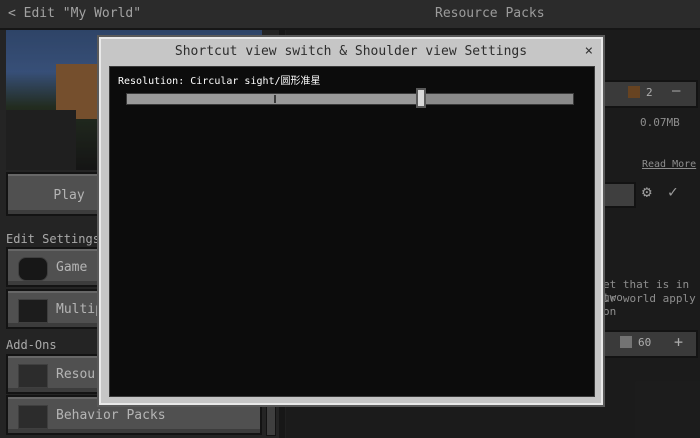 This screenshot has width=700, height=438. Describe the element at coordinates (275, 99) in the screenshot. I see `slider-tick-mark` at that location.